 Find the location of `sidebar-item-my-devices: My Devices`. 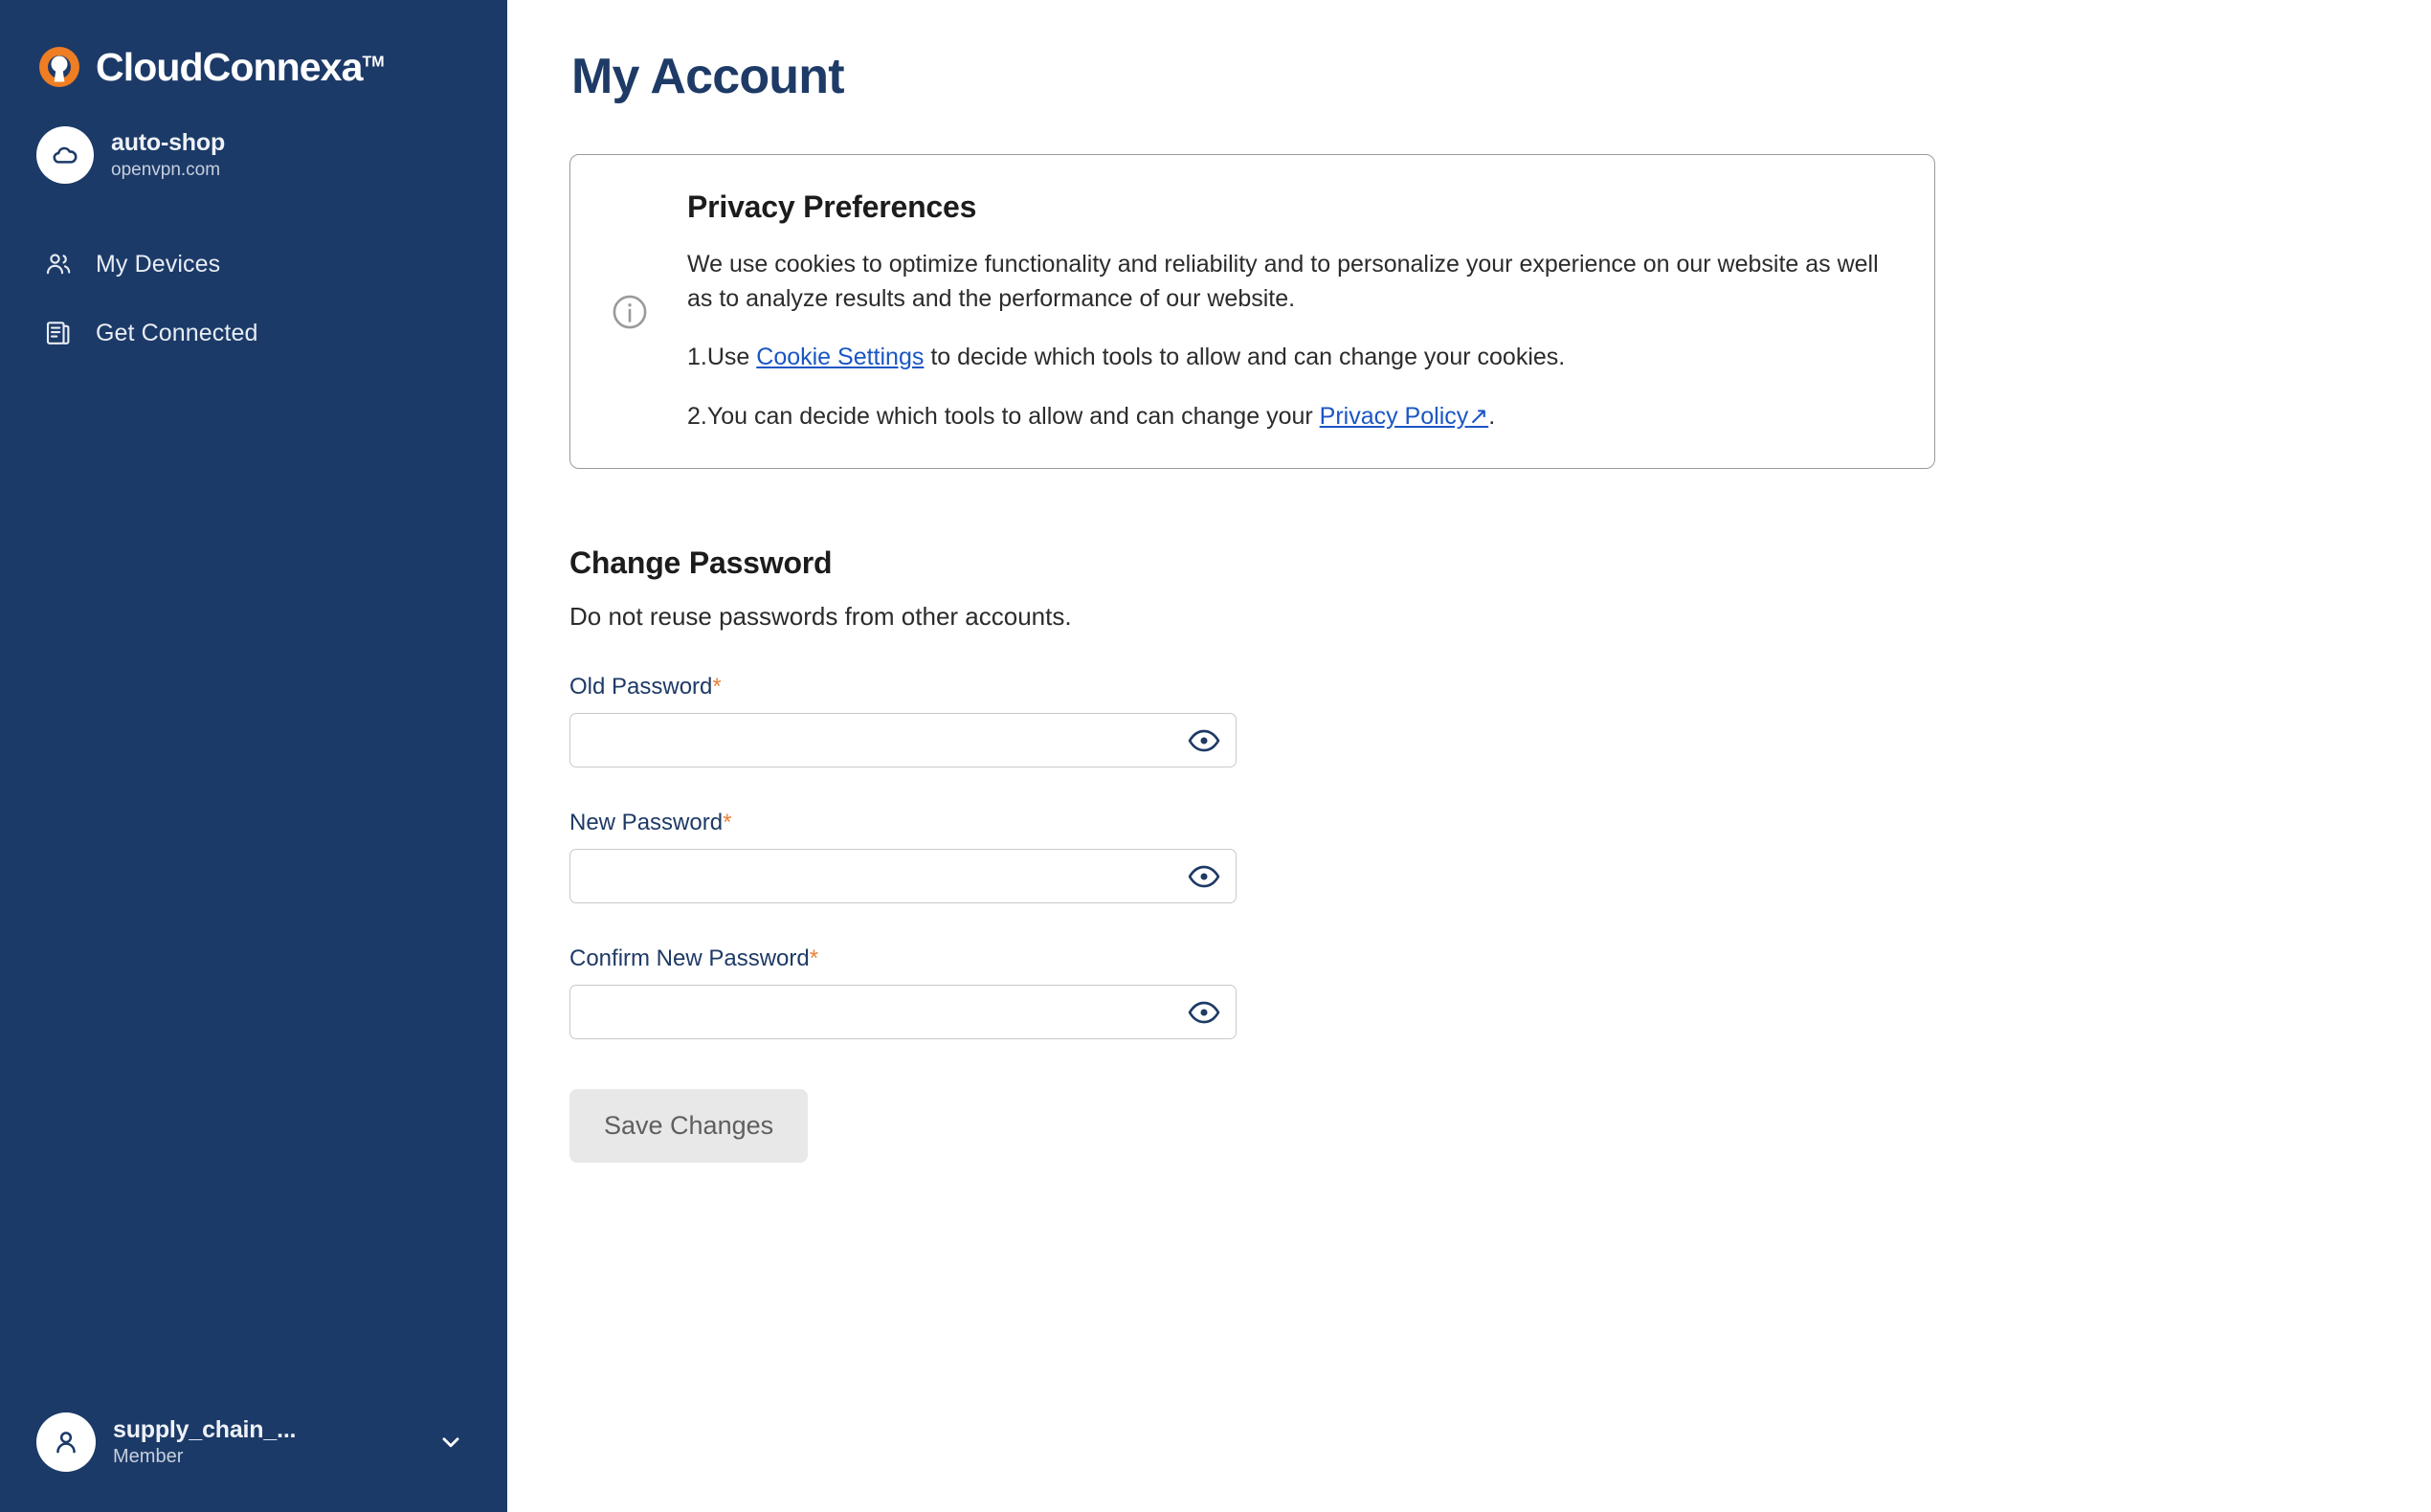

sidebar-item-my-devices: My Devices is located at coordinates (254, 264).